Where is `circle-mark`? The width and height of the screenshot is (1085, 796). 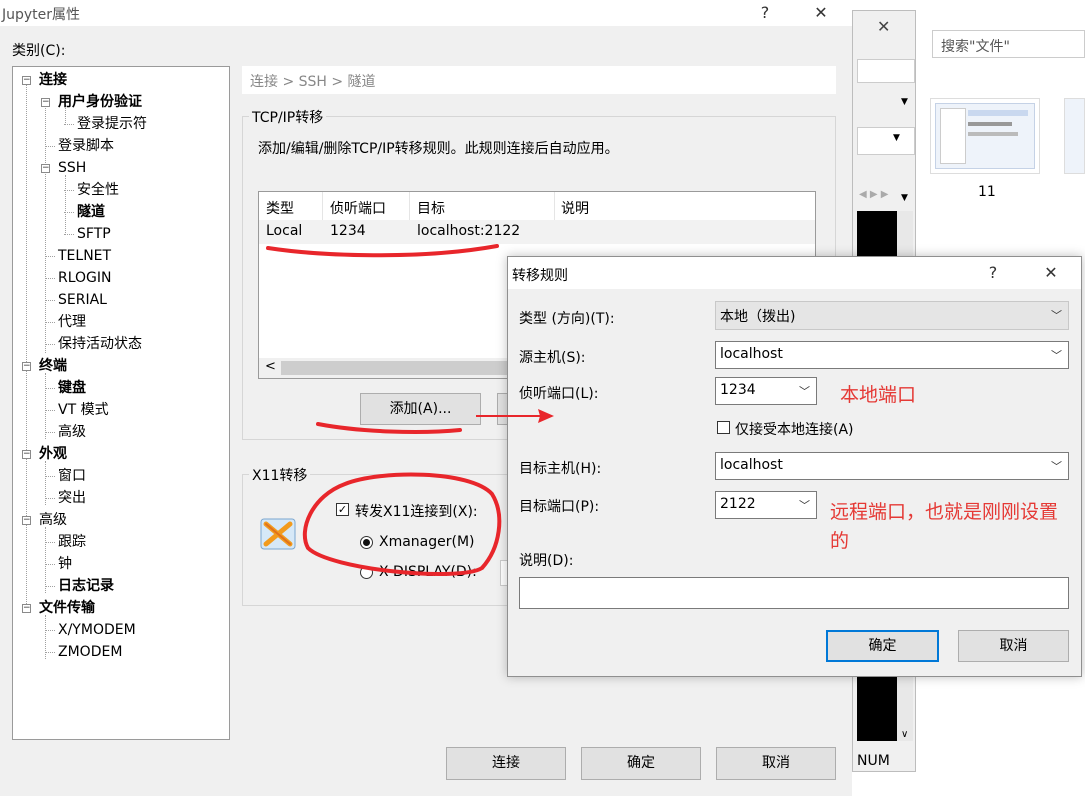
circle-mark is located at coordinates (402, 524).